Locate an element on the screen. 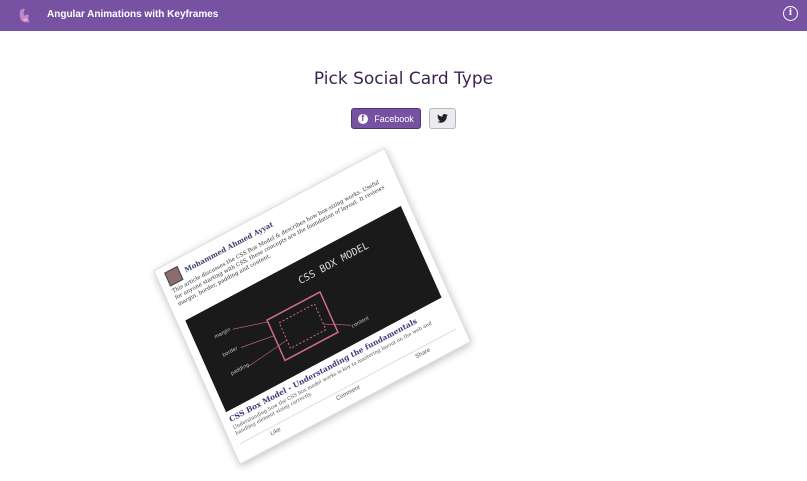 The width and height of the screenshot is (807, 481). like-button: Like is located at coordinates (276, 432).